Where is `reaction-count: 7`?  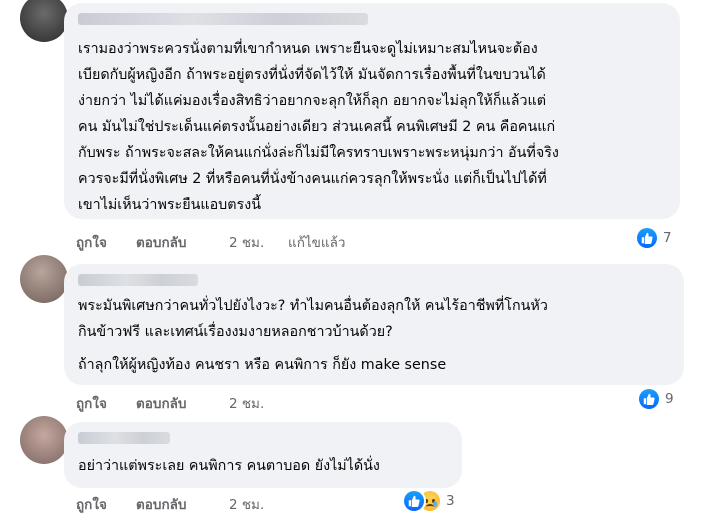
reaction-count: 7 is located at coordinates (667, 238).